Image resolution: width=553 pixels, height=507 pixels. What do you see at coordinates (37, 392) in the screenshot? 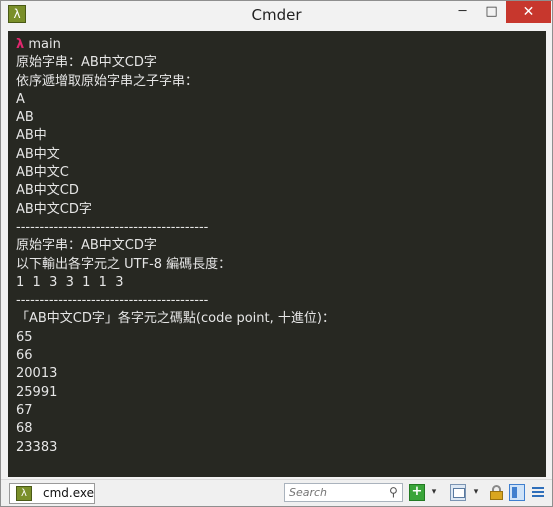
I see `terminal-line: 25991` at bounding box center [37, 392].